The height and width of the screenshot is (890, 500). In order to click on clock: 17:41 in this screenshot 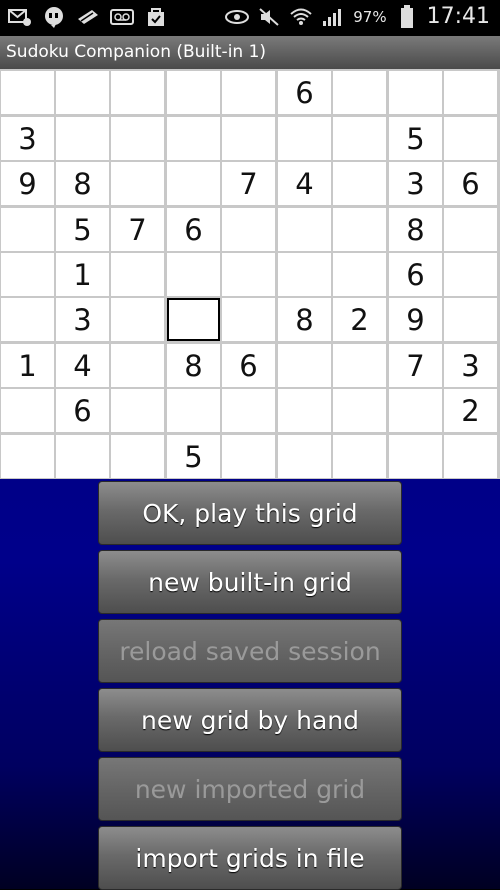, I will do `click(458, 16)`.